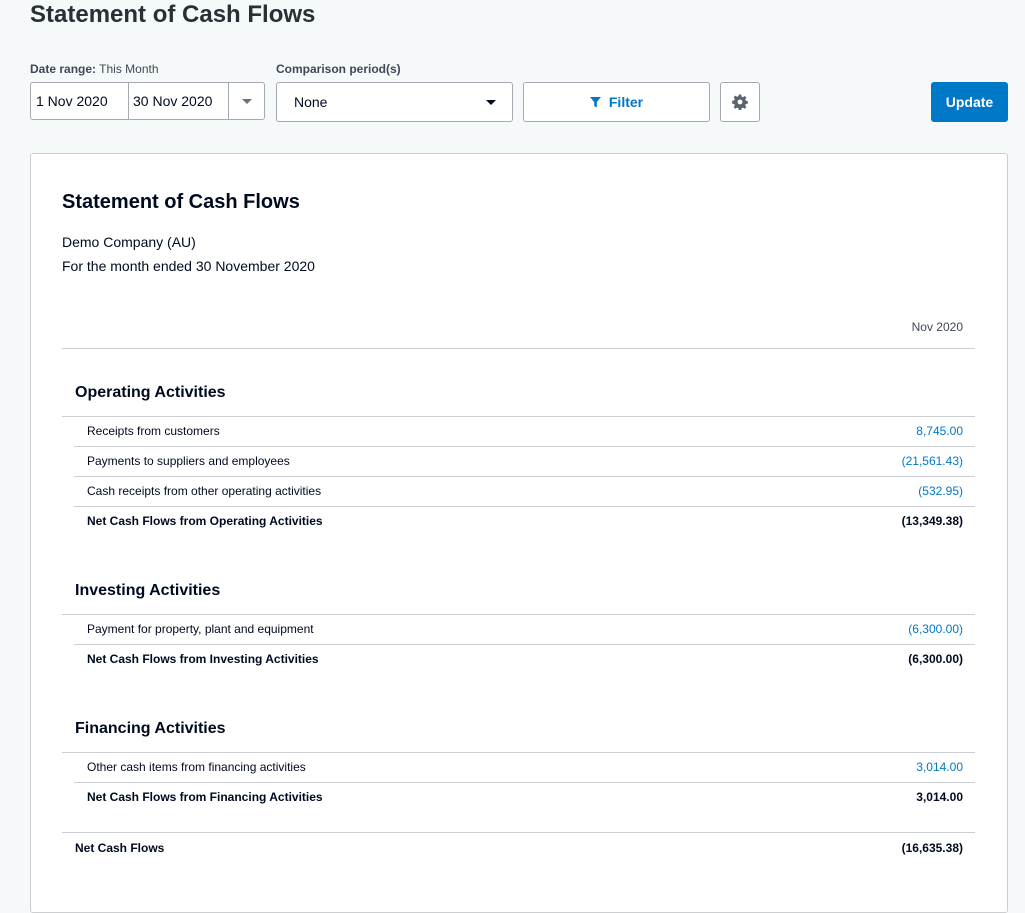 This screenshot has width=1025, height=913. I want to click on gear-icon, so click(740, 102).